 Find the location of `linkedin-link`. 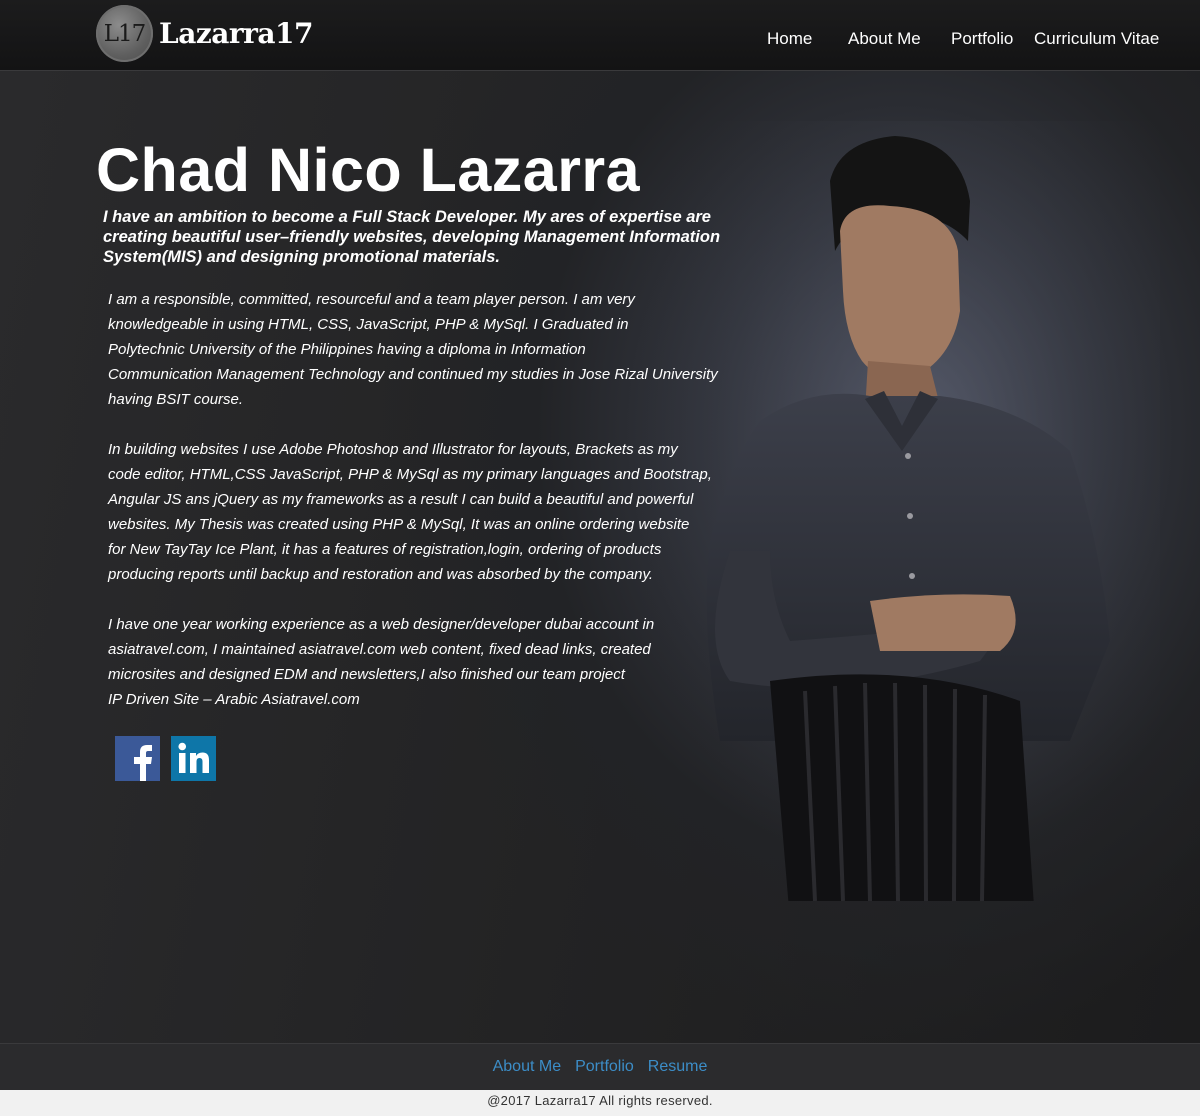

linkedin-link is located at coordinates (193, 758).